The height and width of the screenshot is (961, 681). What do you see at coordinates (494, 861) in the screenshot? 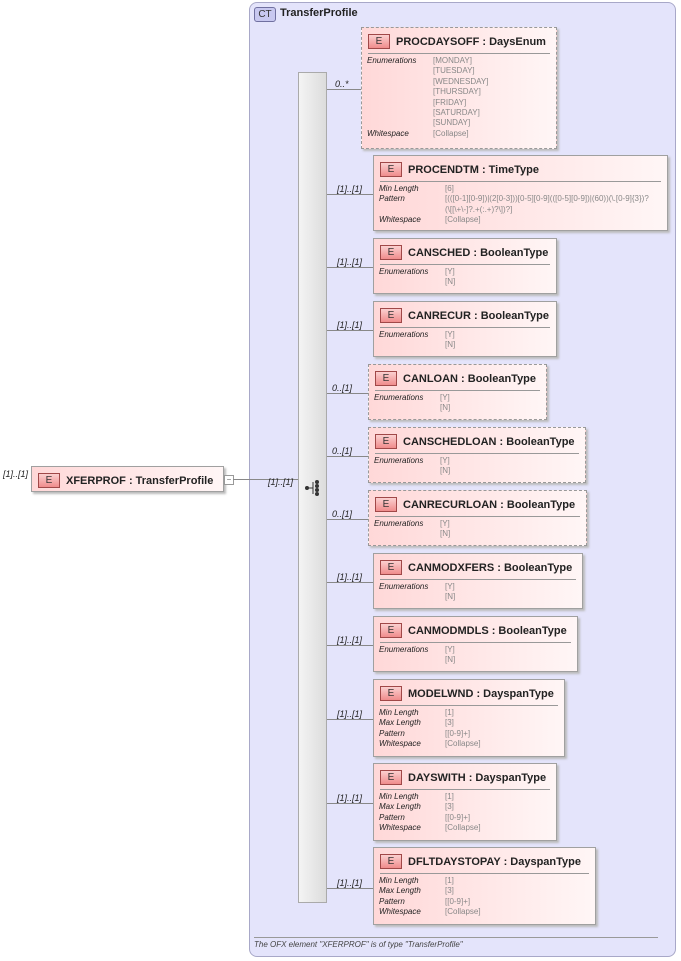
I see `element-name: DFLTDAYSTOPAY : DayspanType` at bounding box center [494, 861].